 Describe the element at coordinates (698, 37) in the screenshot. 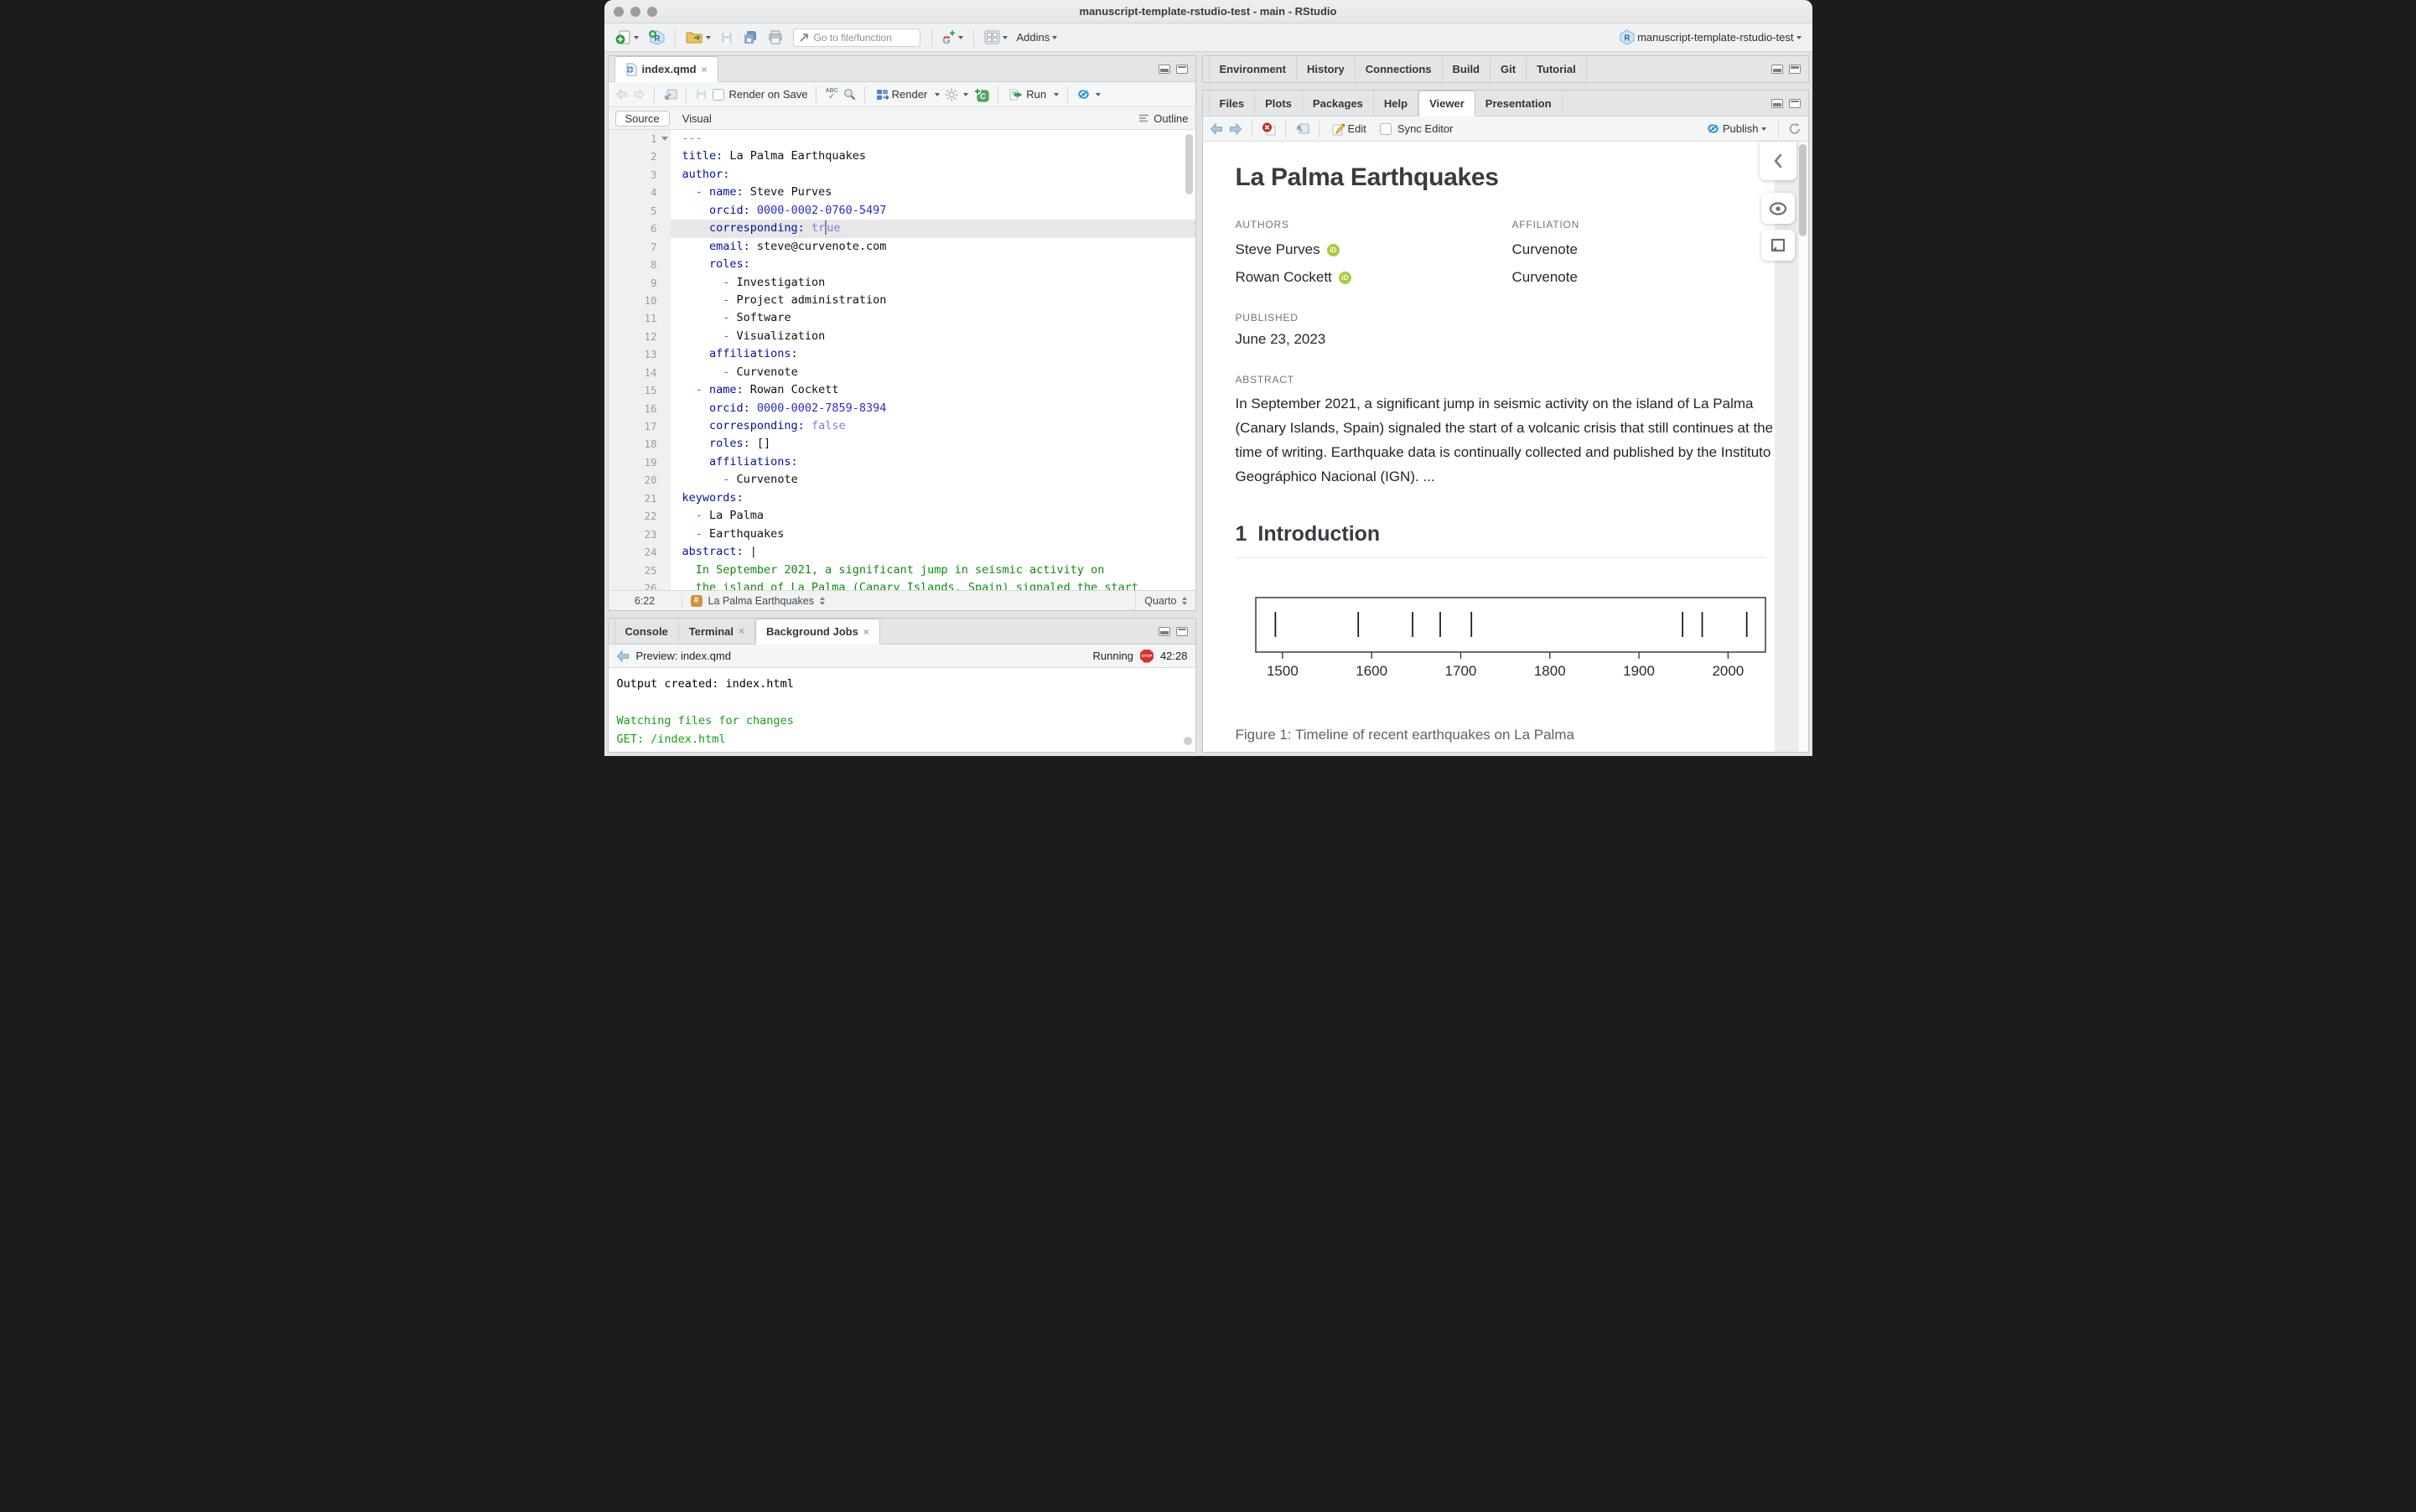

I see `open-file-button` at that location.